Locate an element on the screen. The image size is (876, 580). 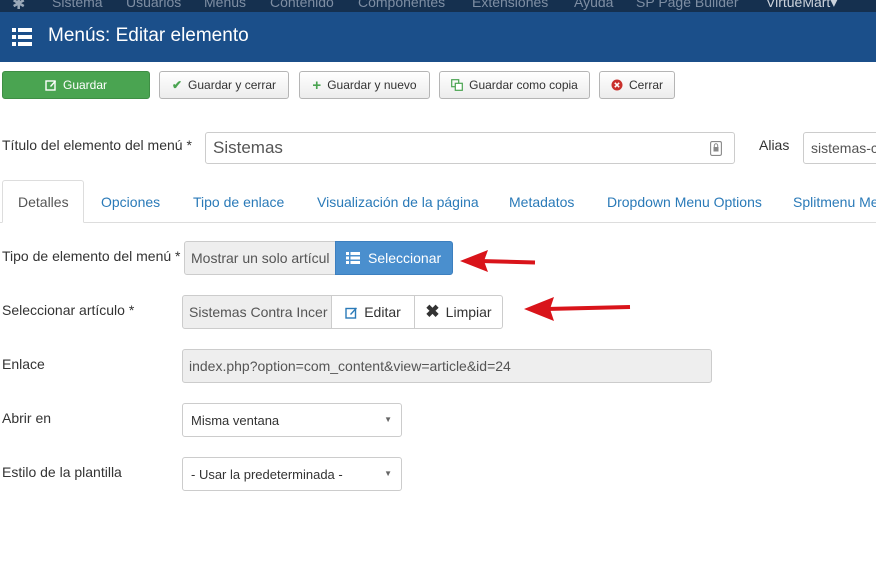
alias-label: Alias is located at coordinates (774, 145).